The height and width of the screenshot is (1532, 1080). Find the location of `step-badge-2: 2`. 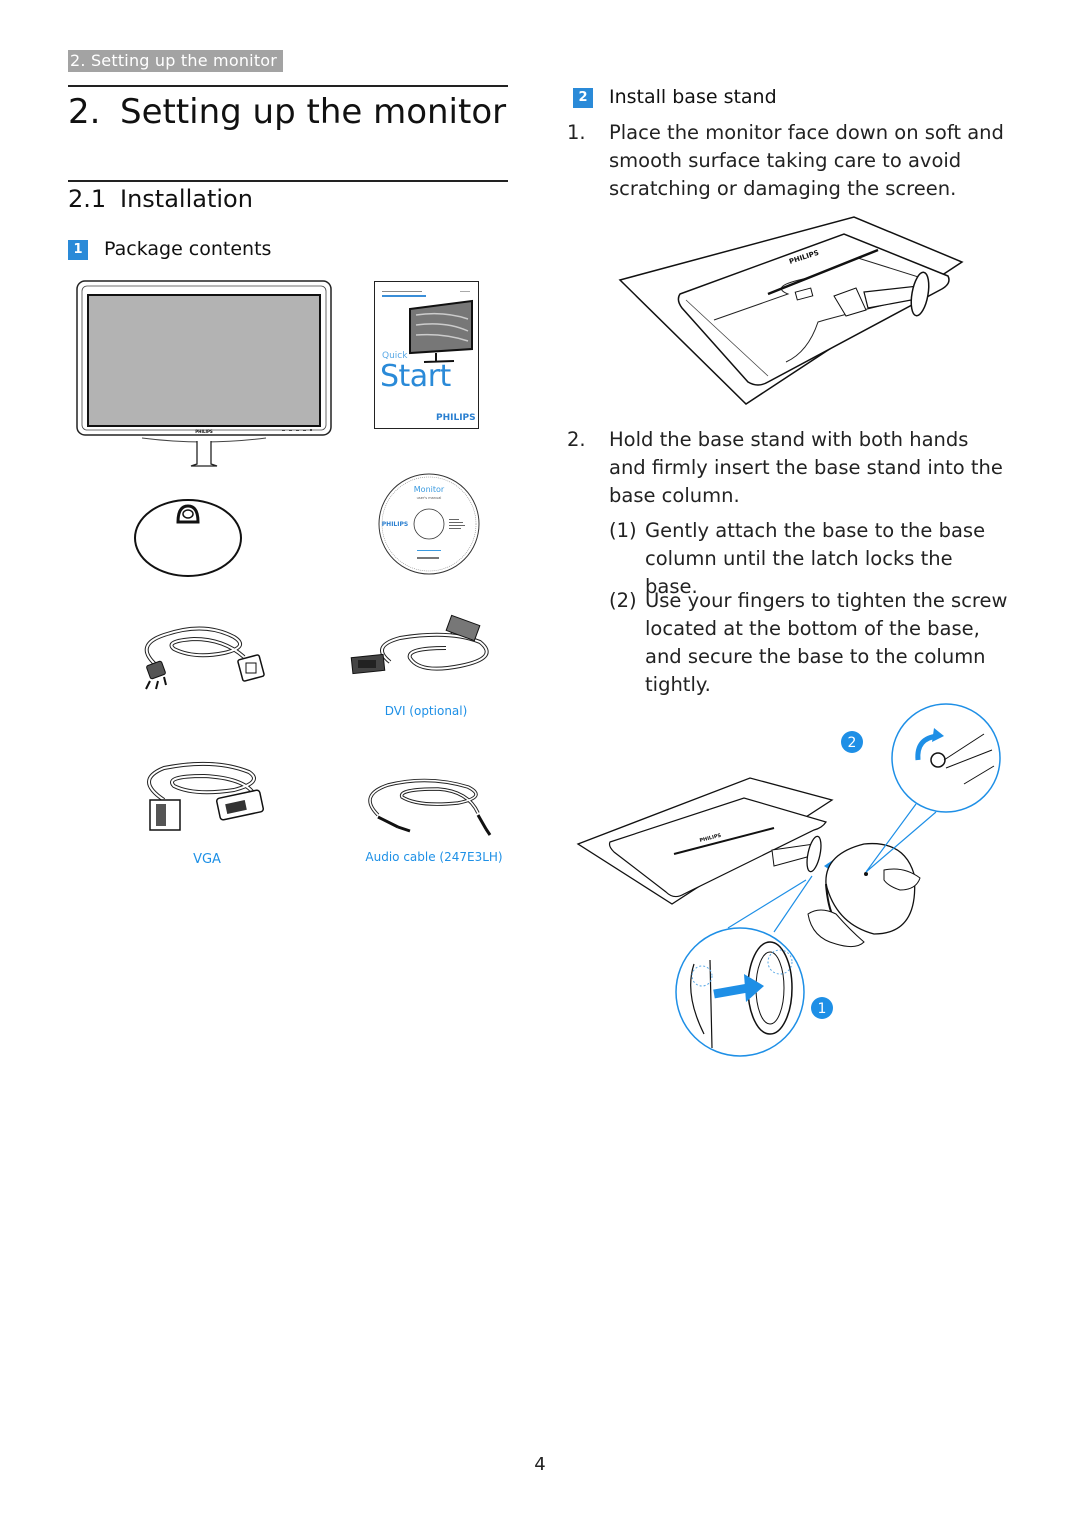

step-badge-2: 2 is located at coordinates (583, 98).